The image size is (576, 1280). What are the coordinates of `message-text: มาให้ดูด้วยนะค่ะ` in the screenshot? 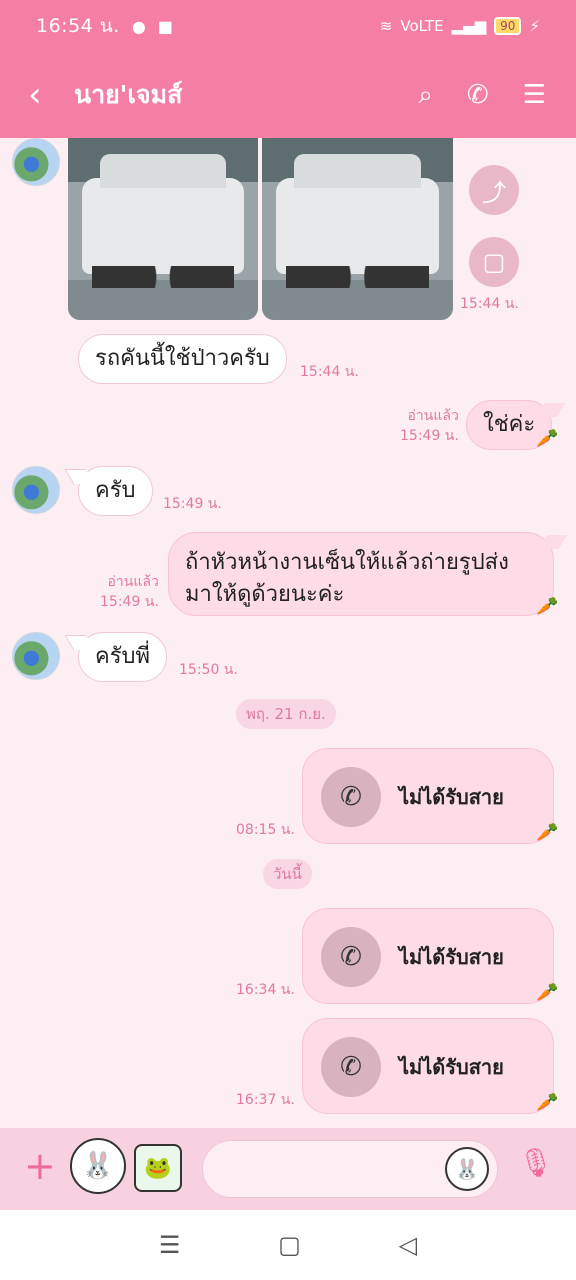 It's located at (265, 594).